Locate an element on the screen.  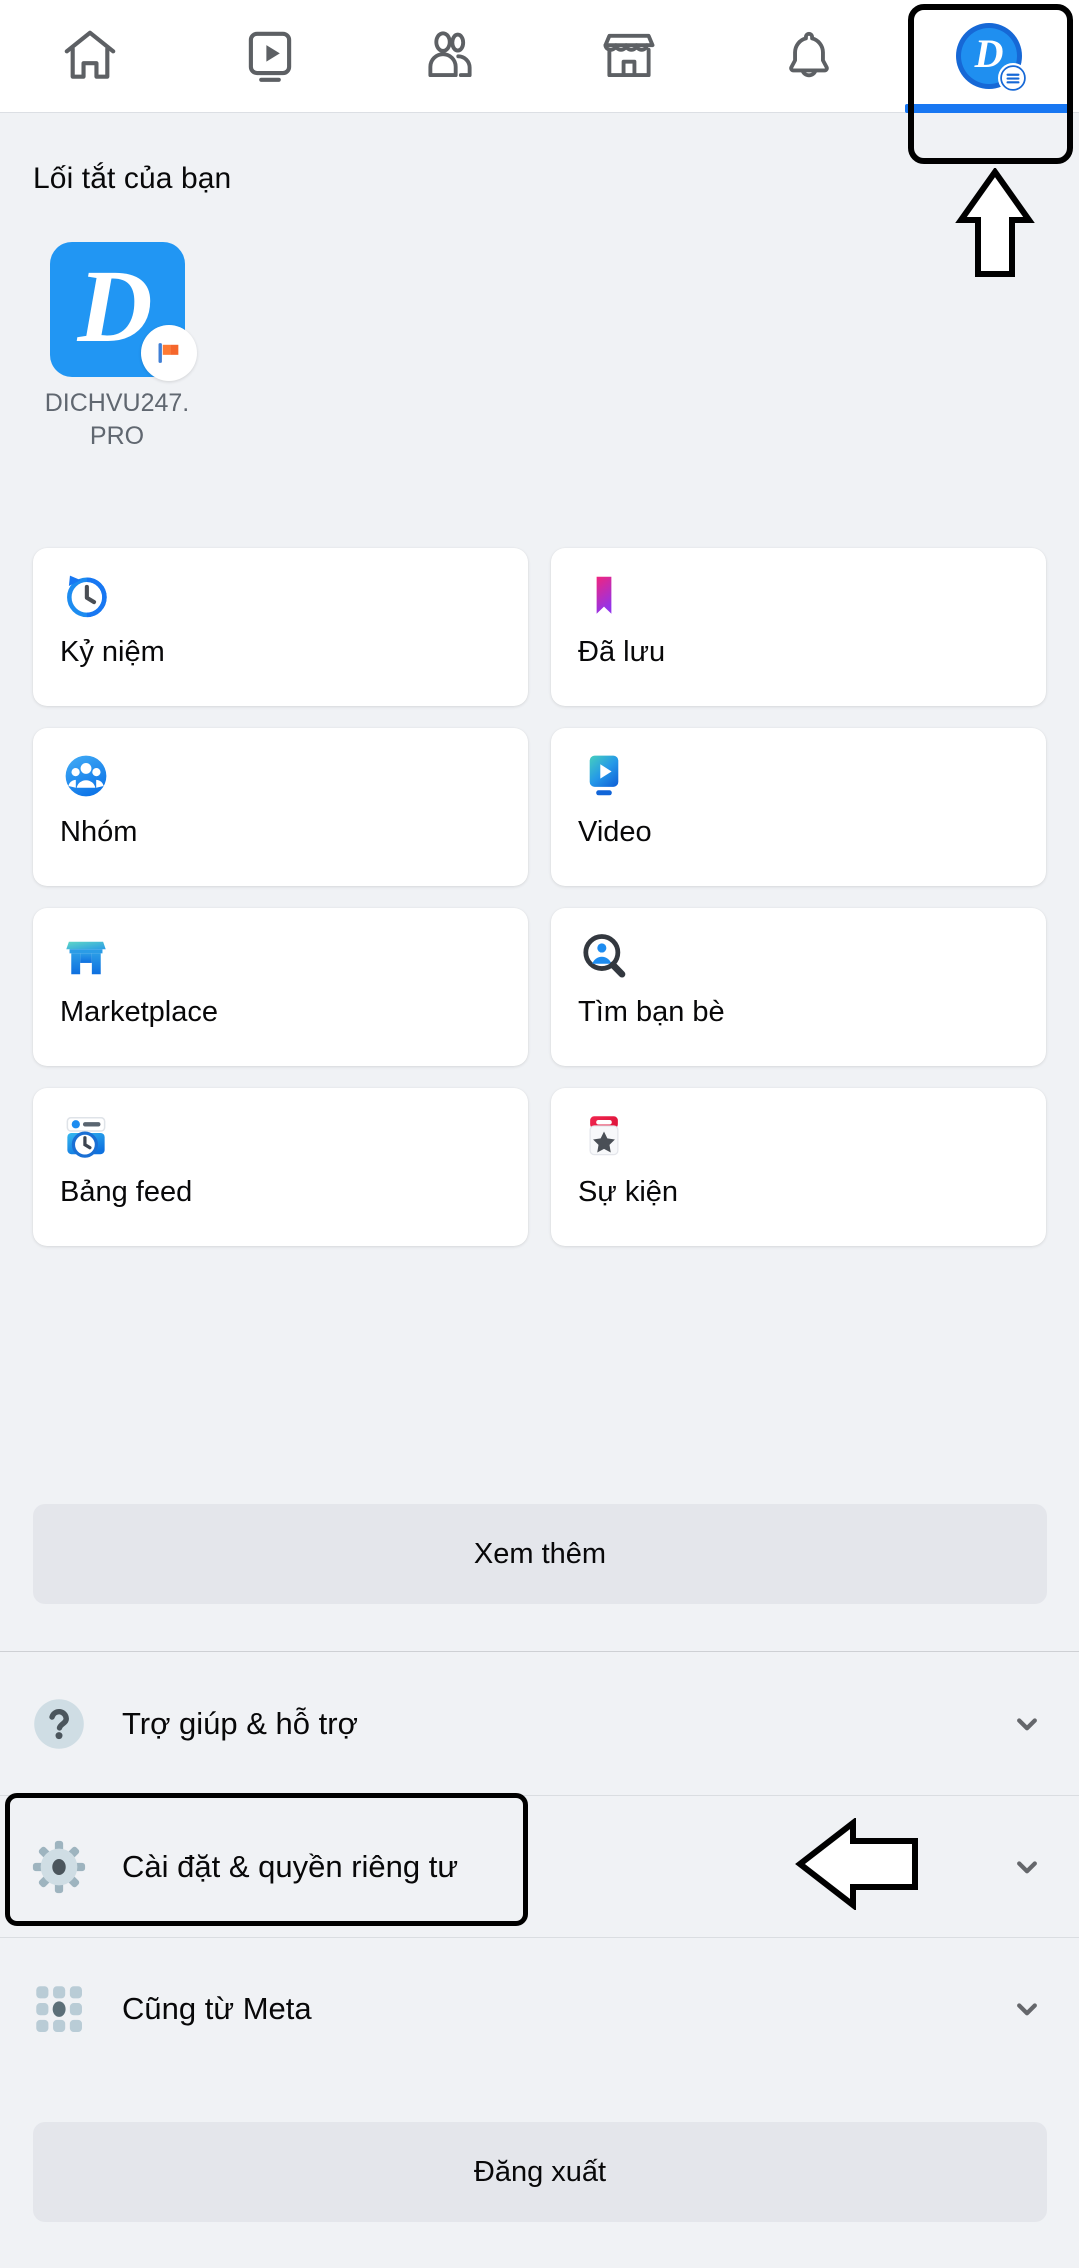
list-item-label: Cài đặt & quyền riêng tư is located at coordinates (290, 1866).